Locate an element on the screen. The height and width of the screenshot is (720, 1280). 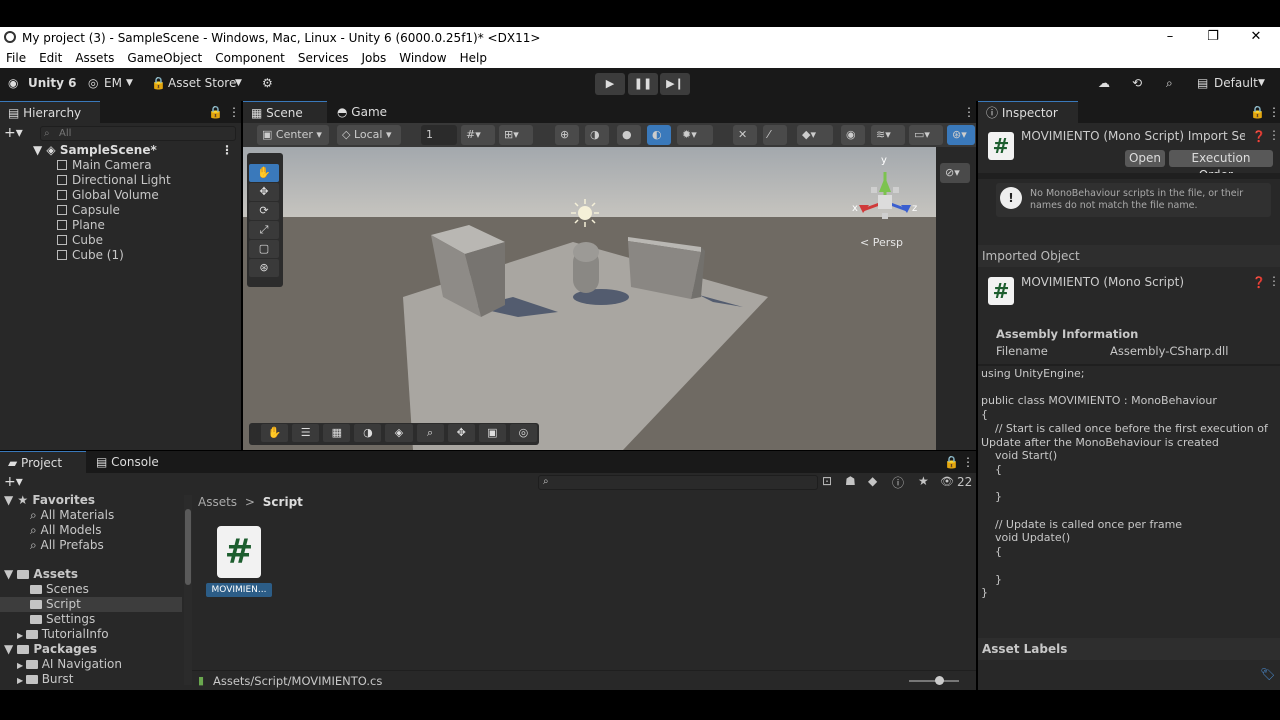
shaded-icon: ● is located at coordinates (629, 135).